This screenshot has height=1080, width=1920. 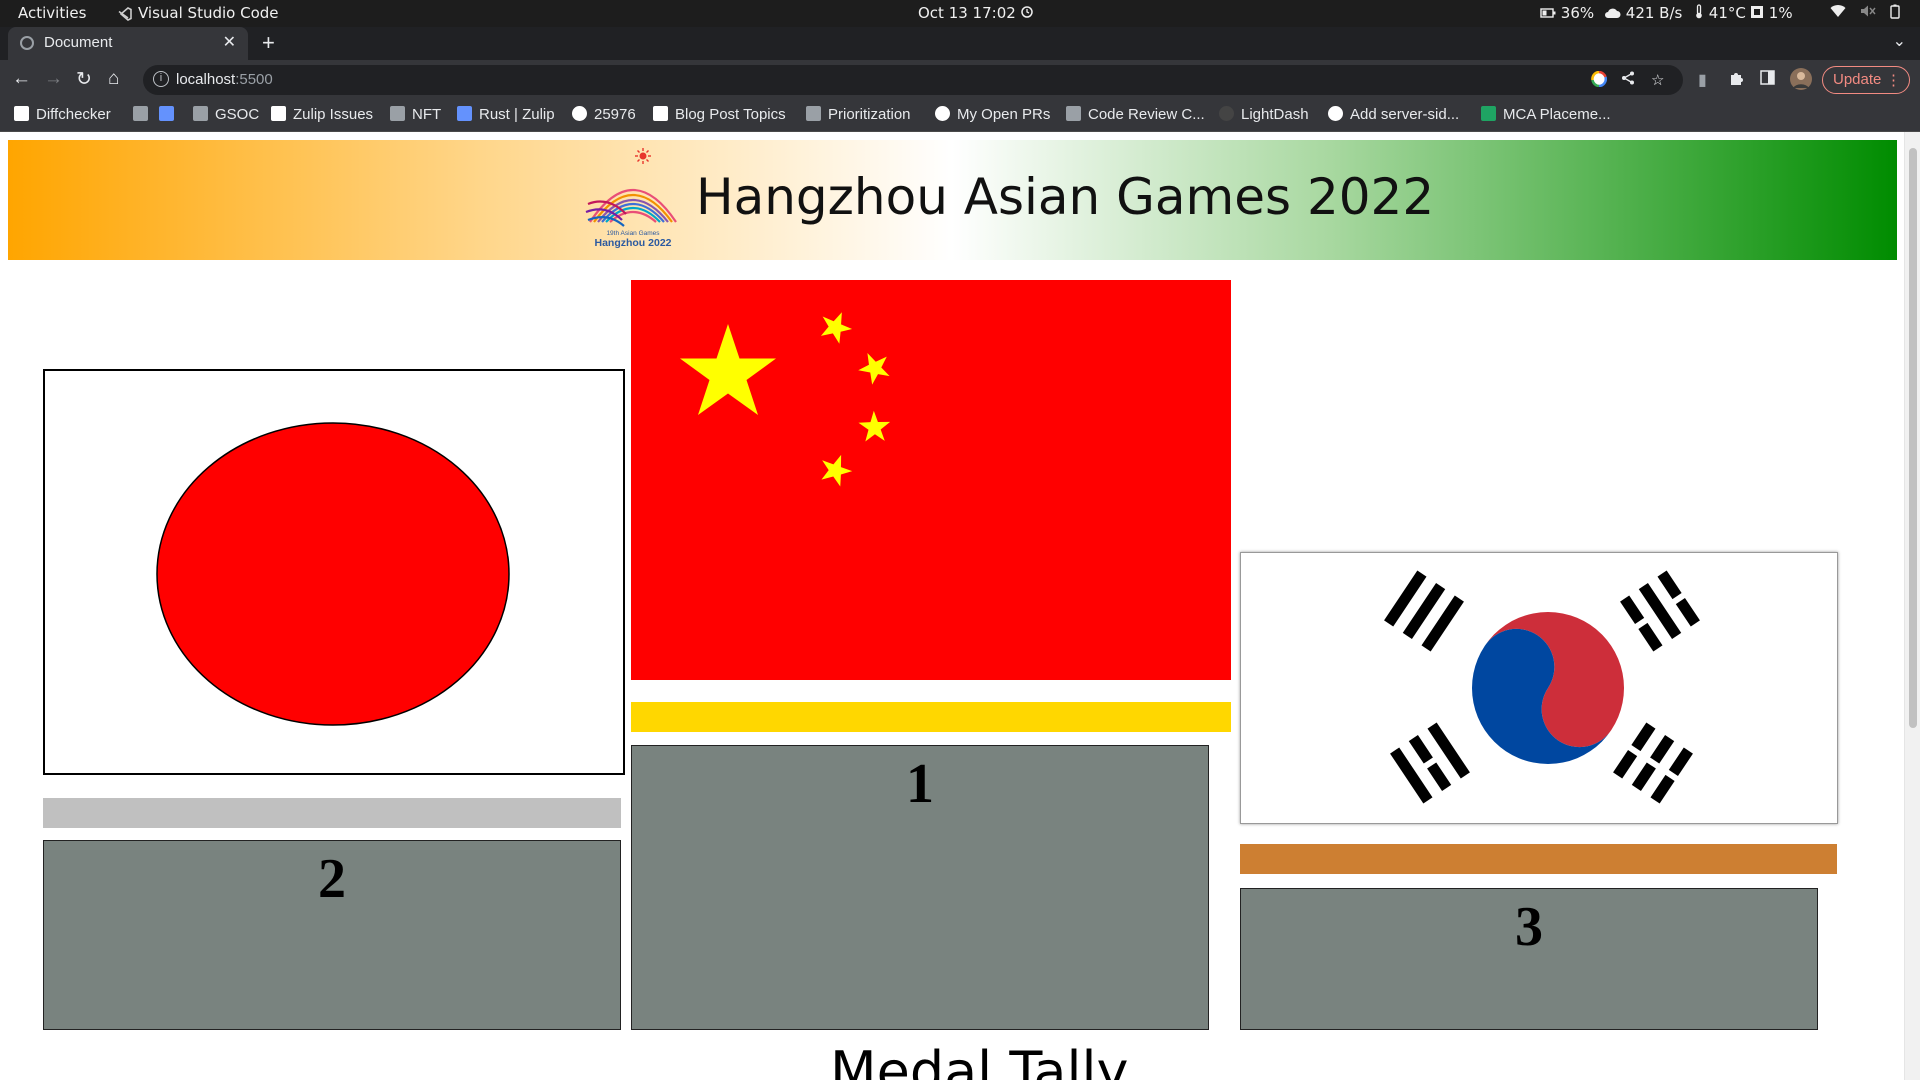 What do you see at coordinates (332, 935) in the screenshot?
I see `podium-second-place: 2` at bounding box center [332, 935].